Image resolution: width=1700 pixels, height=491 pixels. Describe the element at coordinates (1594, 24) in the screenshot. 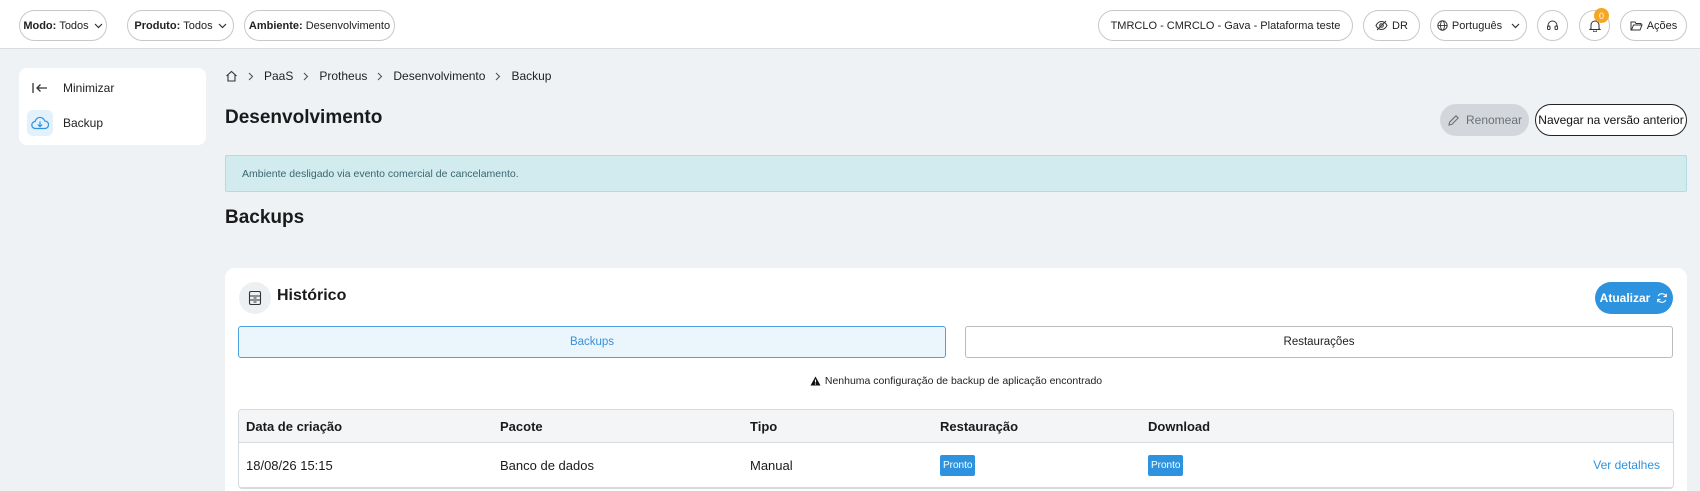

I see `notifications-button: 0` at that location.